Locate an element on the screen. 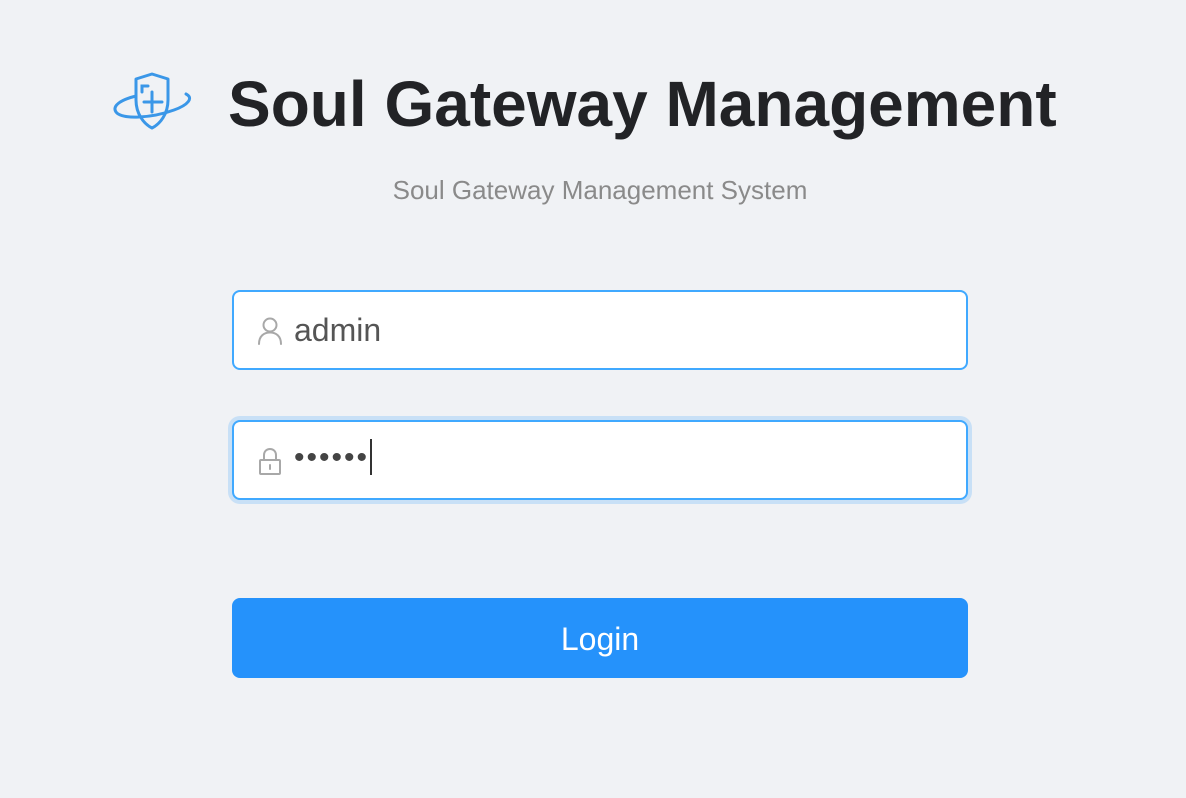 This screenshot has height=798, width=1186. page-title: Soul Gateway Management is located at coordinates (642, 104).